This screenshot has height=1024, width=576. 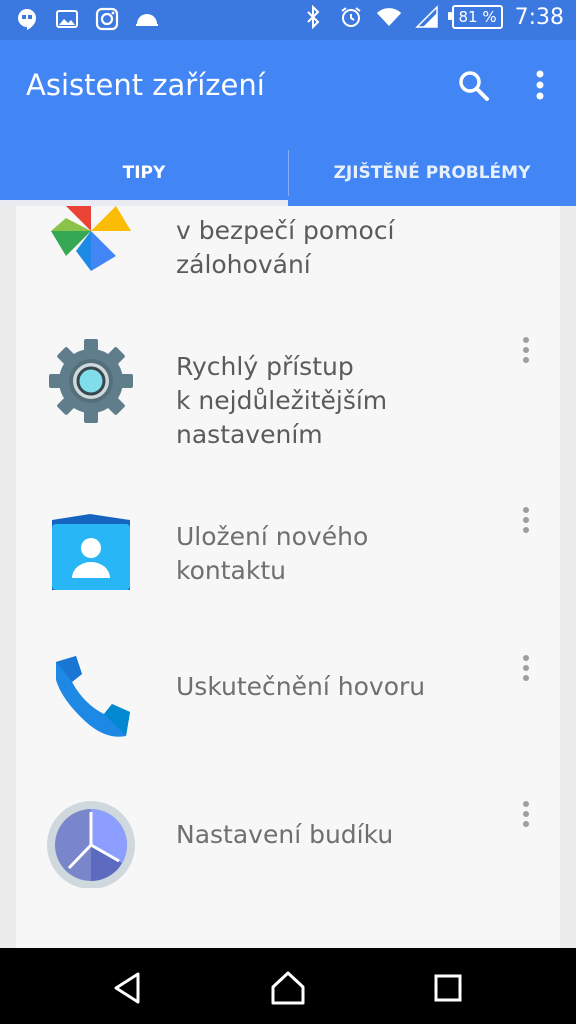 What do you see at coordinates (91, 241) in the screenshot?
I see `photos-pinwheel-icon` at bounding box center [91, 241].